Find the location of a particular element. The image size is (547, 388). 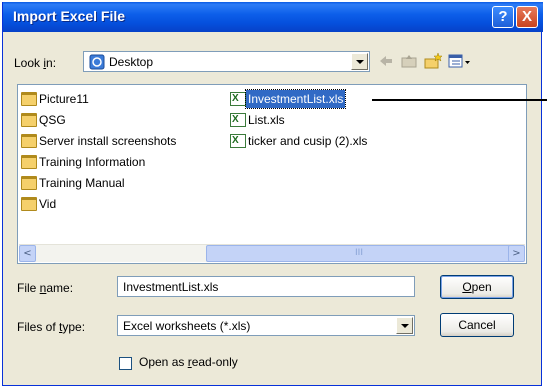

read-only-checkbox is located at coordinates (125, 363).